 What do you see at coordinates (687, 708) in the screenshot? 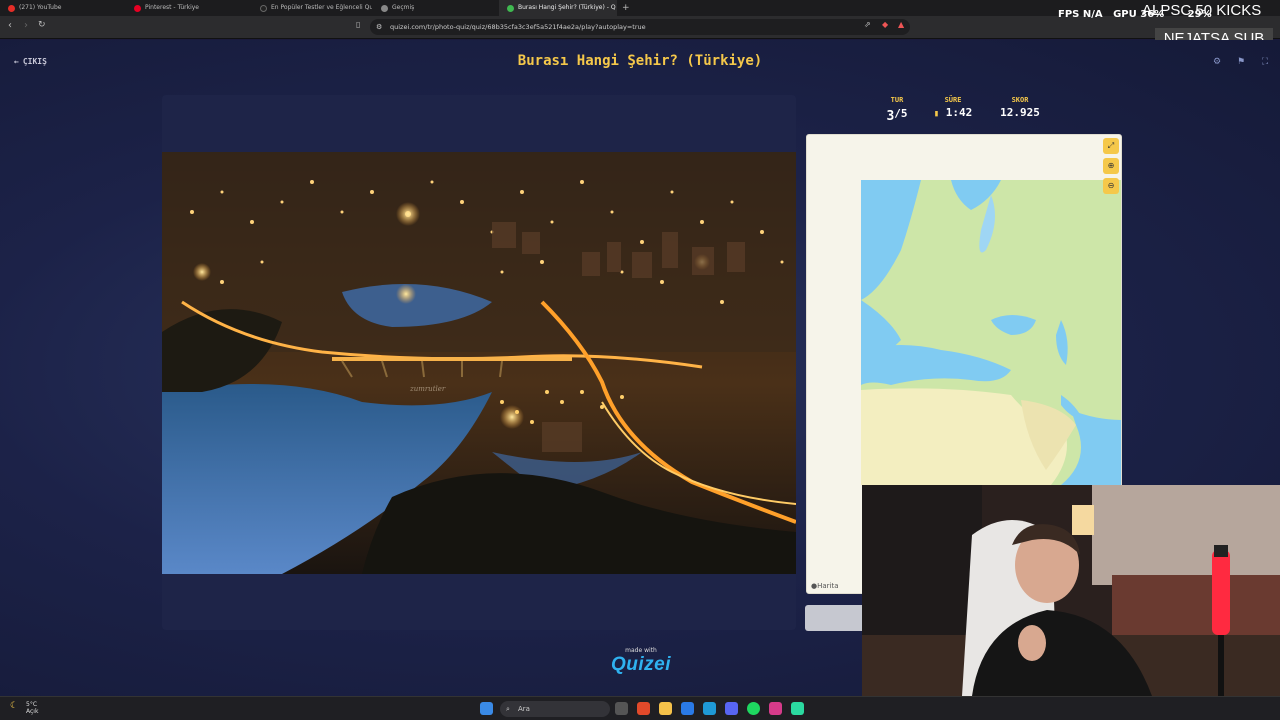
I see `mail-icon` at bounding box center [687, 708].